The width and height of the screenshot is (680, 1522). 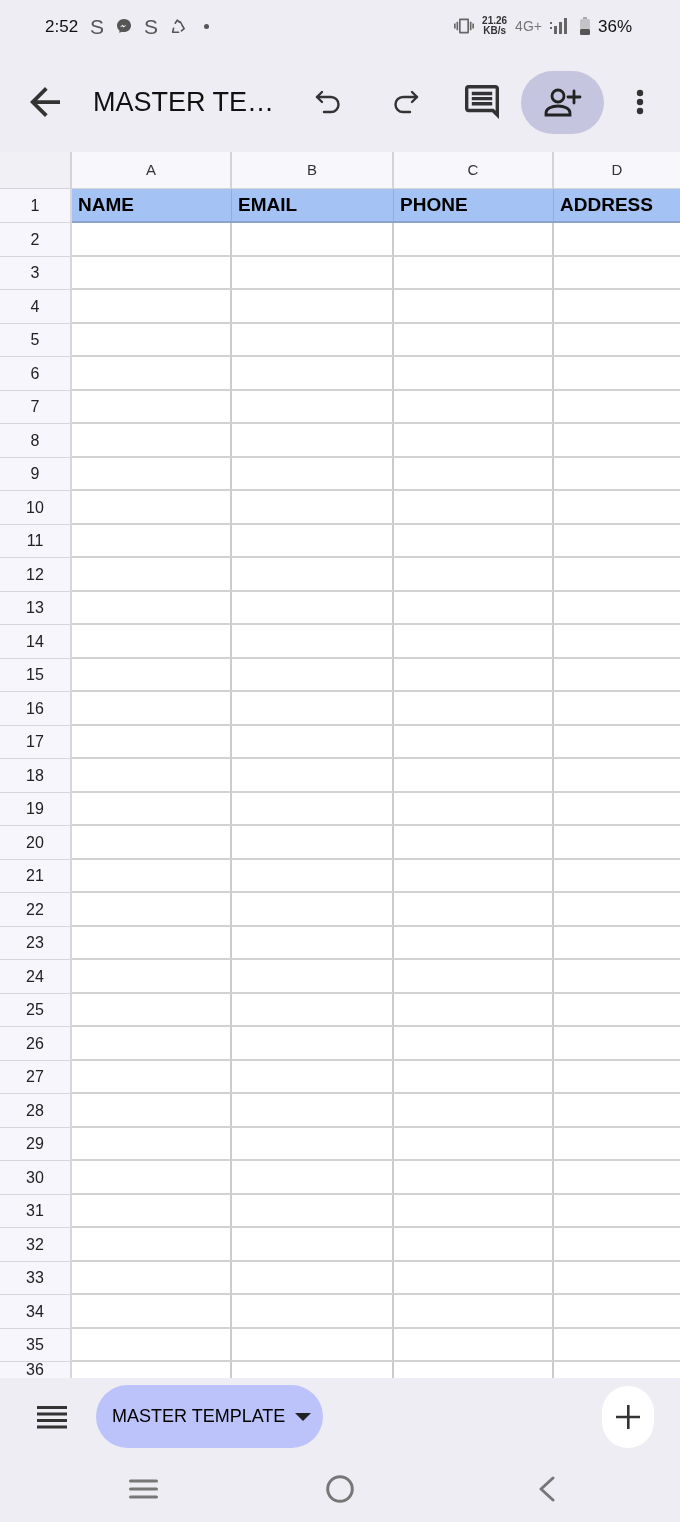 What do you see at coordinates (313, 206) in the screenshot?
I see `sheet-cell: EMAIL` at bounding box center [313, 206].